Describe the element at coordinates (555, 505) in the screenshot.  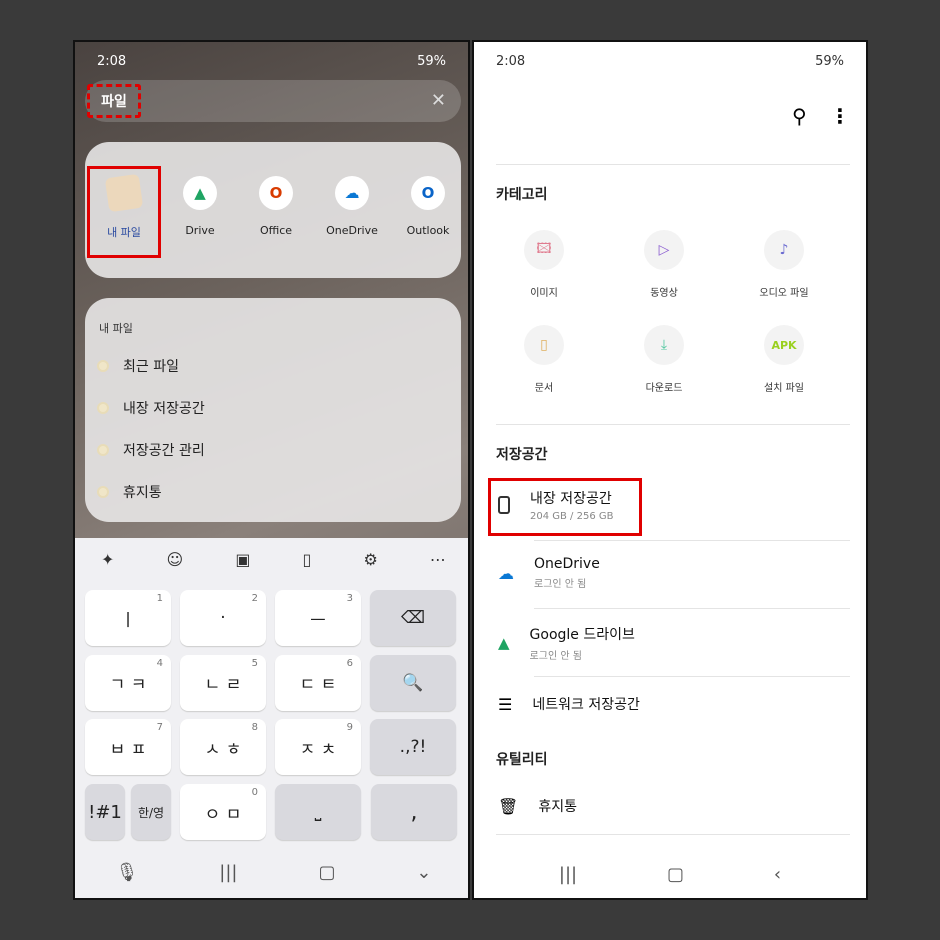
I see `storage-internal: 내장 저장공간 204 GB / 256 GB` at that location.